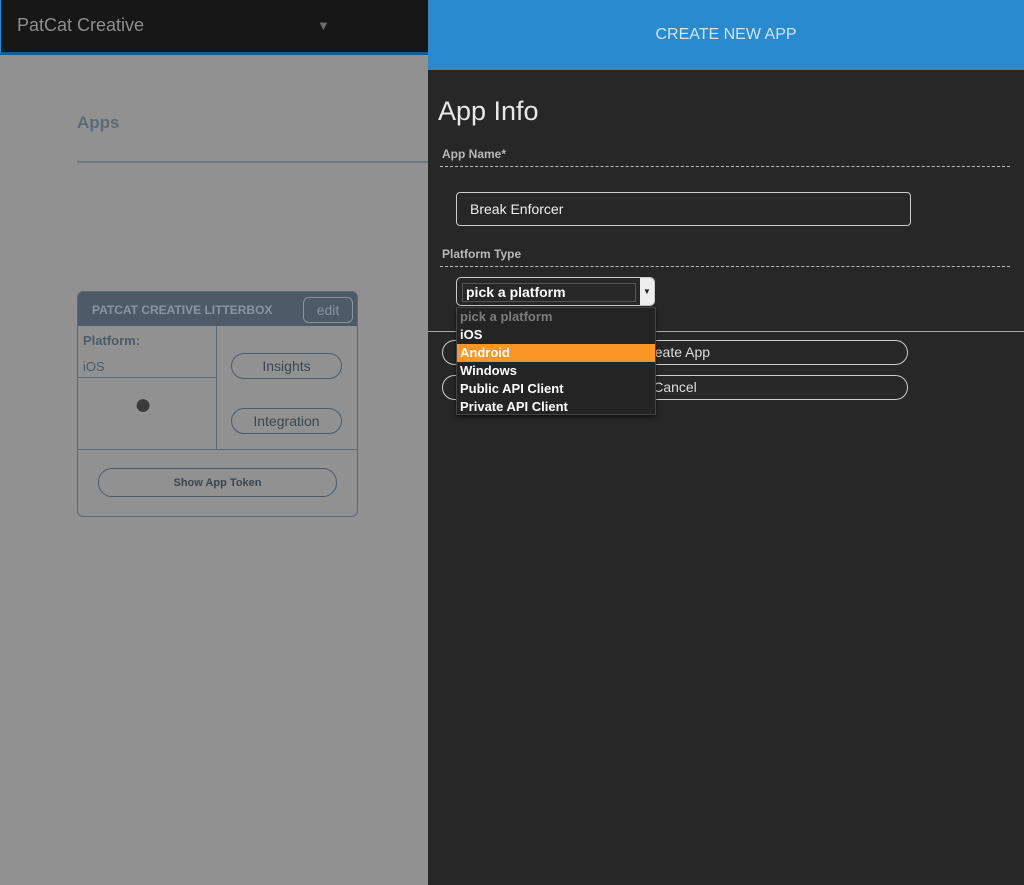  Describe the element at coordinates (143, 404) in the screenshot. I see `apple-icon: ●` at that location.